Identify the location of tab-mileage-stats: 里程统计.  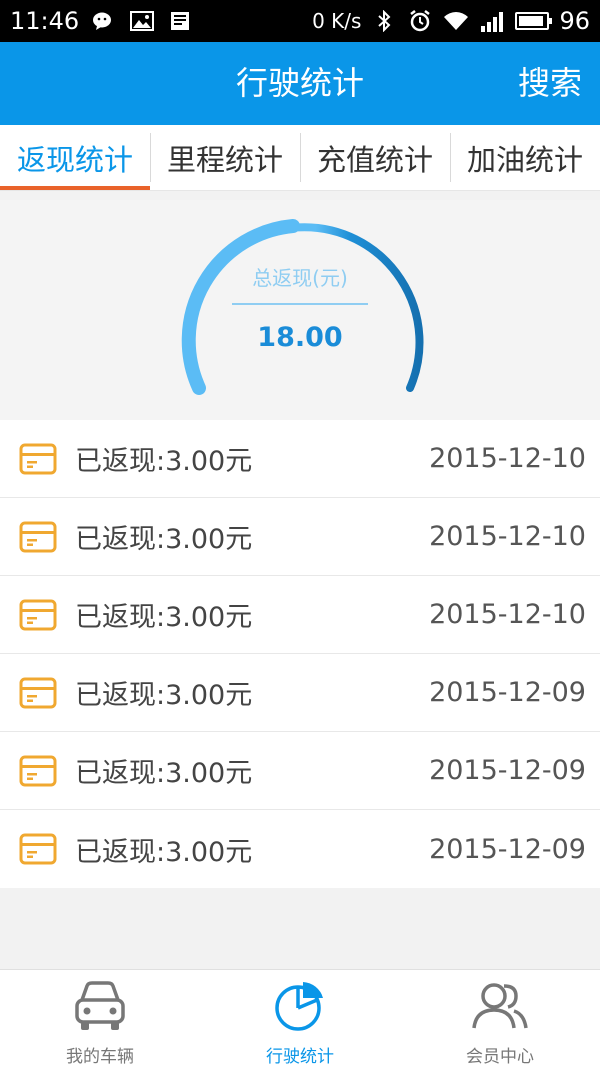
(225, 157).